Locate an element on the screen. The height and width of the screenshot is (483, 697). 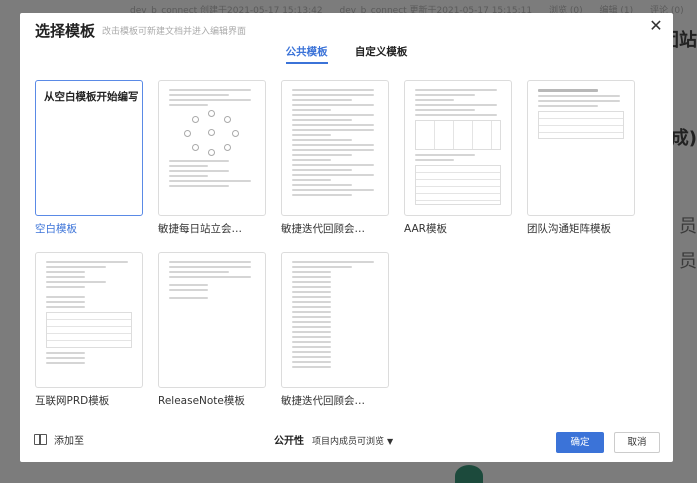
confirm-button: 确定 is located at coordinates (580, 442).